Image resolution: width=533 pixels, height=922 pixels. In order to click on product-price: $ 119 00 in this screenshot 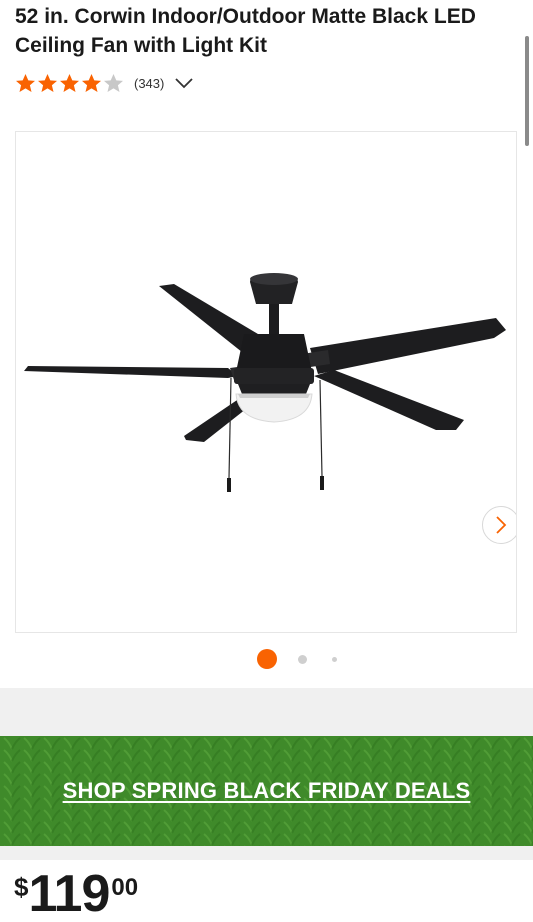, I will do `click(76, 894)`.